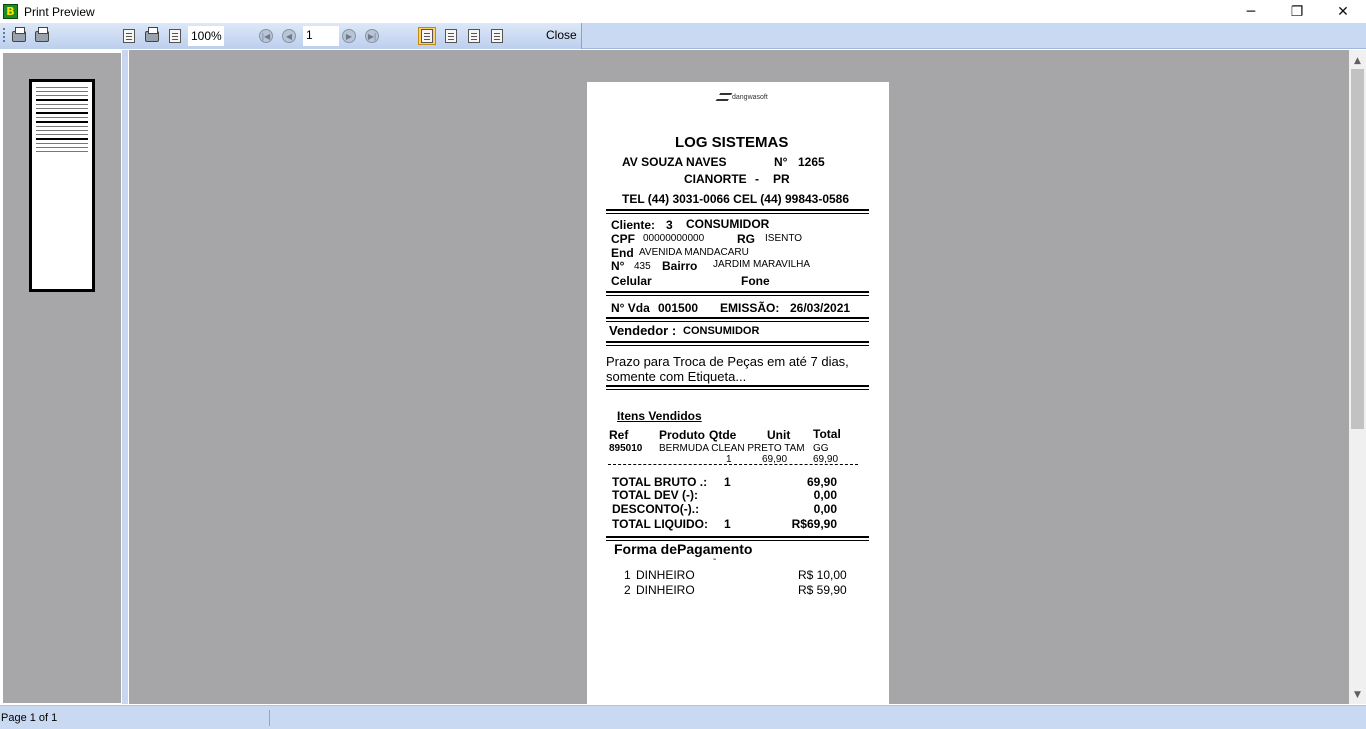  I want to click on first-page-button: |◀, so click(266, 36).